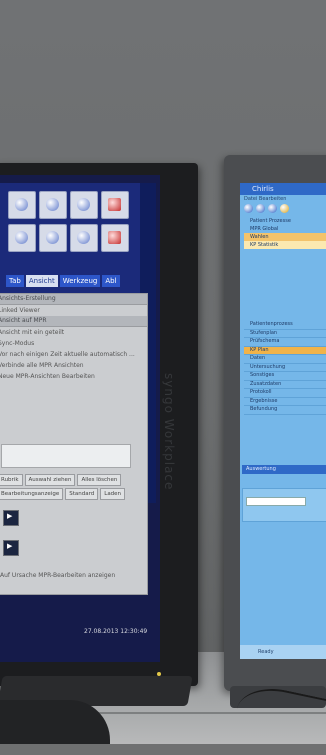 The width and height of the screenshot is (326, 755). Describe the element at coordinates (285, 237) in the screenshot. I see `tree-item-selected: Wahlen` at that location.